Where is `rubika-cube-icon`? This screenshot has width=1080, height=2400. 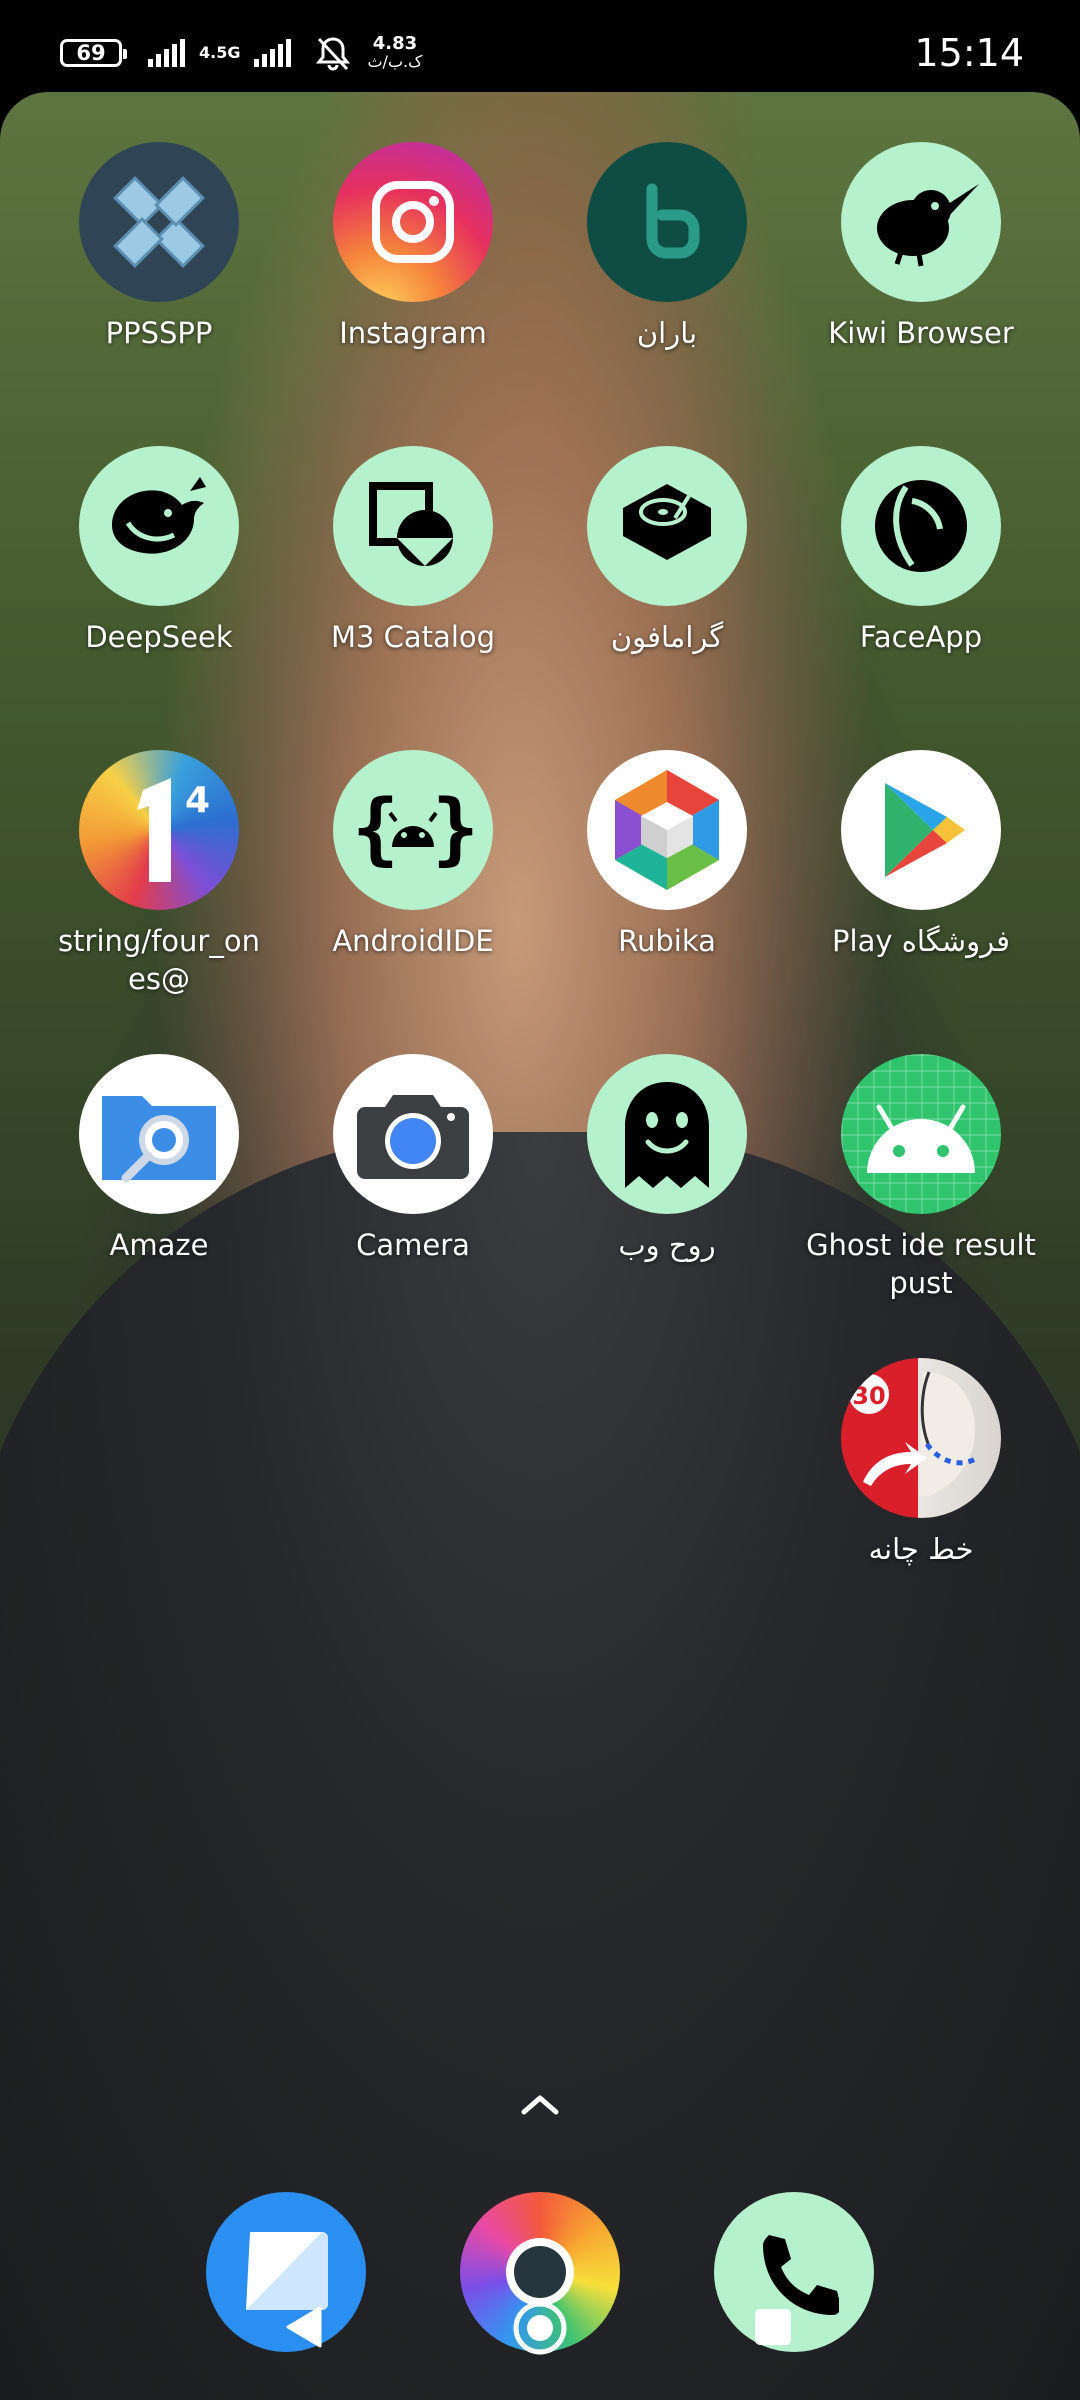 rubika-cube-icon is located at coordinates (667, 830).